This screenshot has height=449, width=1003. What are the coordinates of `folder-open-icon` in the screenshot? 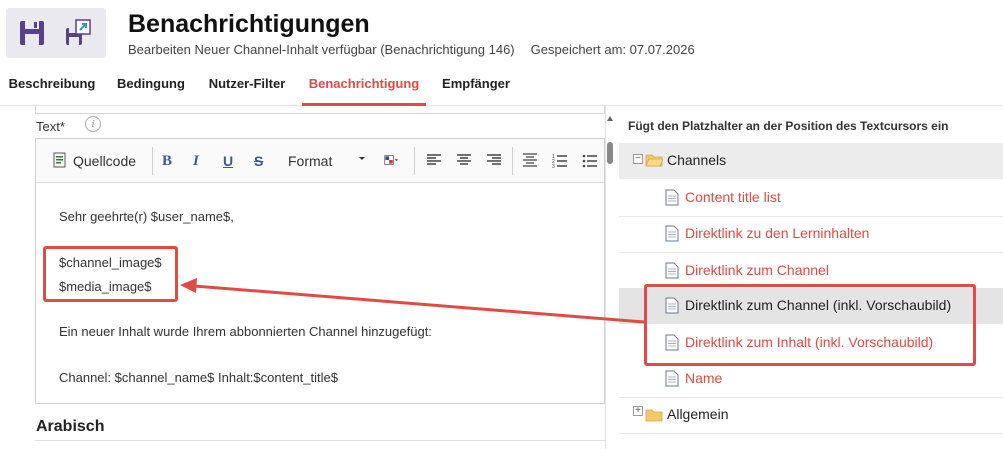 It's located at (654, 160).